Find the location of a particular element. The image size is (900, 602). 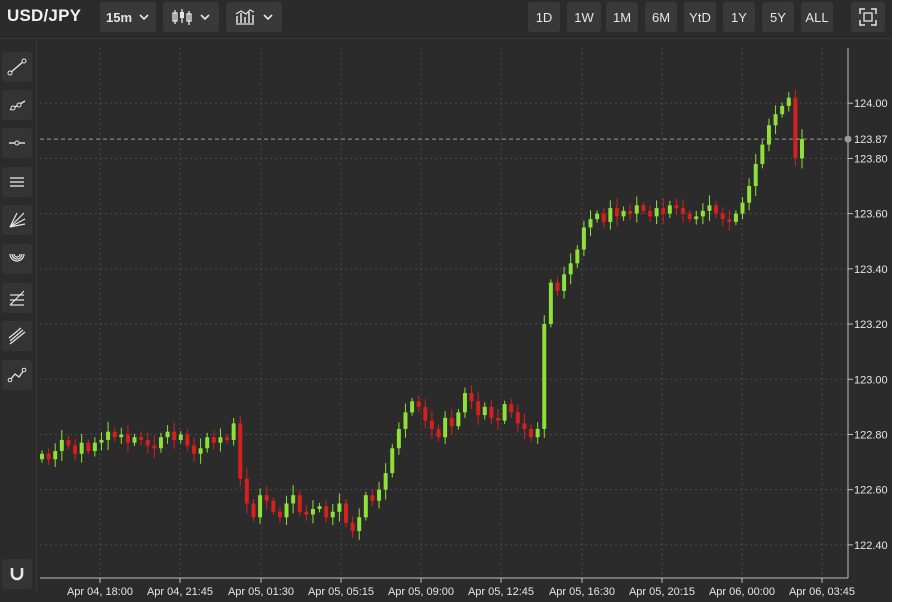

y-tick-label: 123.40 is located at coordinates (871, 270).